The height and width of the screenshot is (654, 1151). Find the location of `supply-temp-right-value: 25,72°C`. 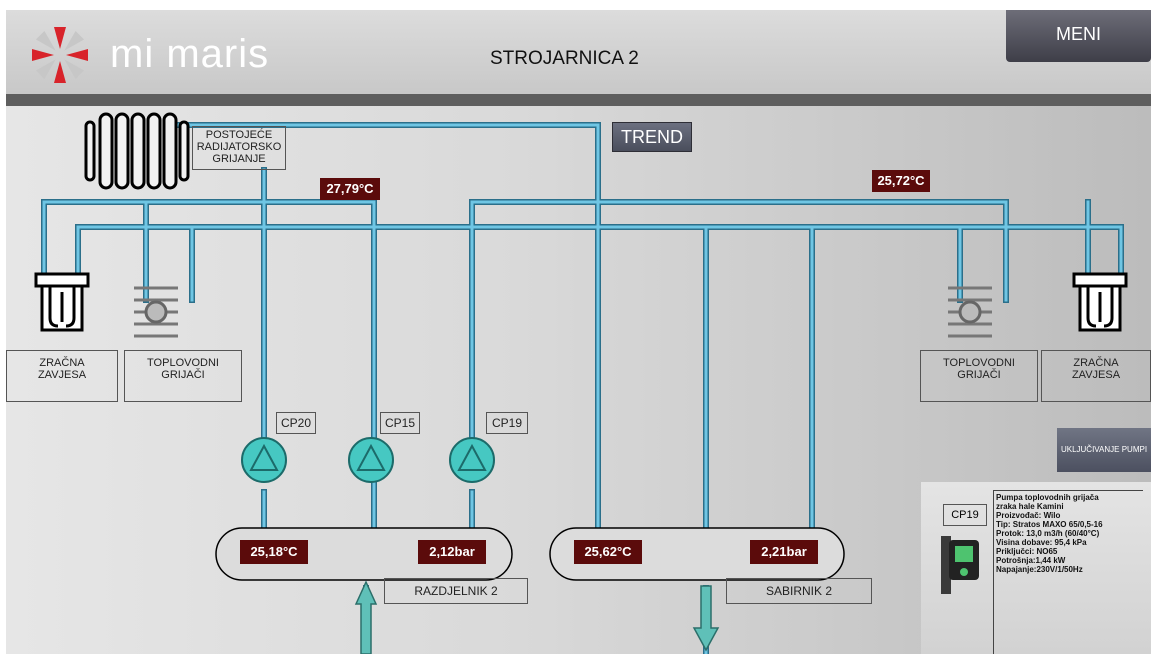

supply-temp-right-value: 25,72°C is located at coordinates (901, 181).